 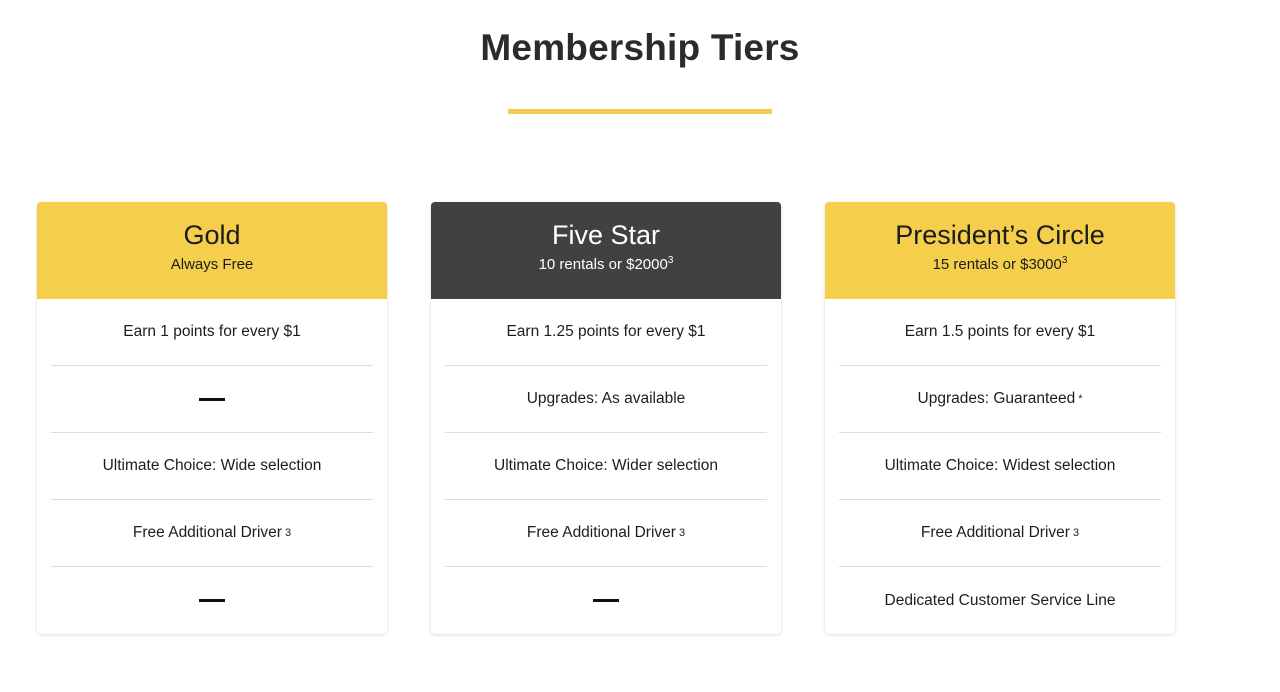 I want to click on tier-feature-label: Earn 1.5 points for every $1, so click(x=1000, y=332).